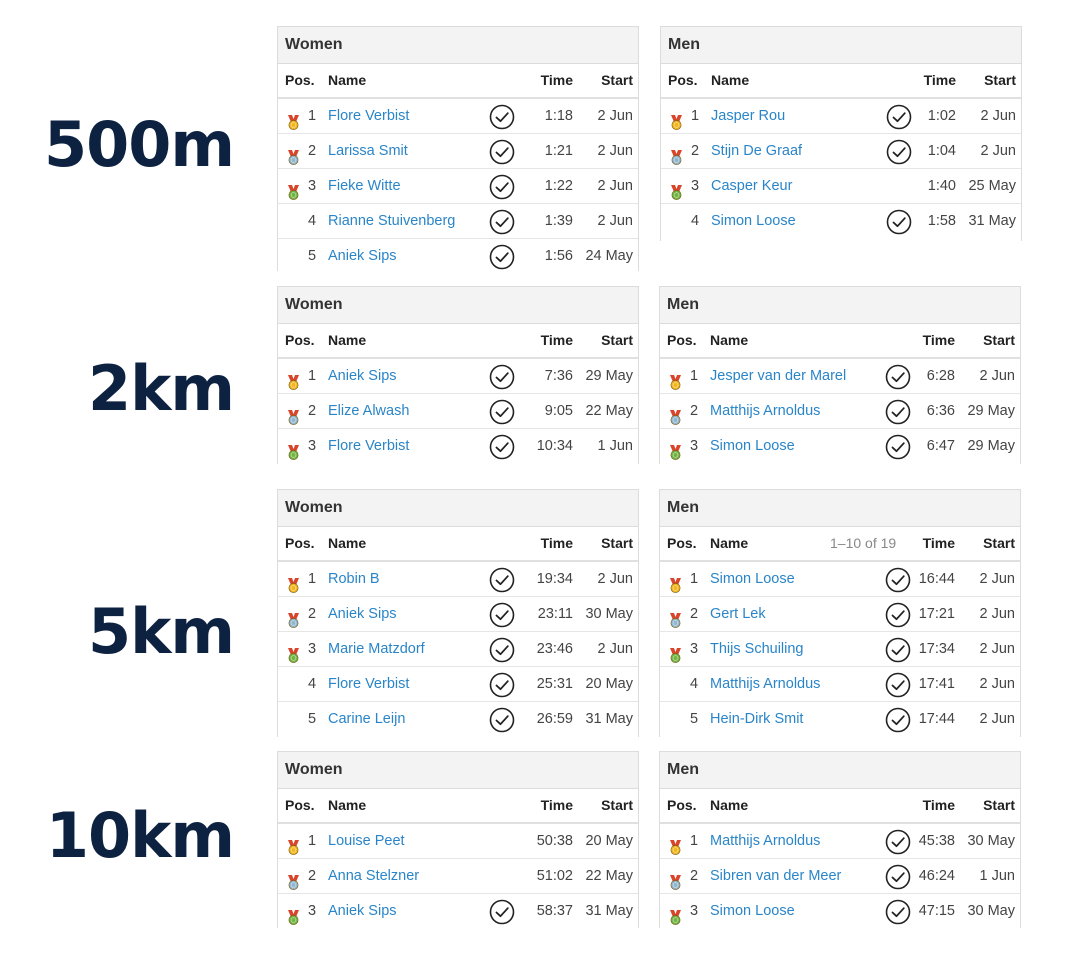  I want to click on table-row: 4 Simon Loose 1:58 31 May, so click(841, 221).